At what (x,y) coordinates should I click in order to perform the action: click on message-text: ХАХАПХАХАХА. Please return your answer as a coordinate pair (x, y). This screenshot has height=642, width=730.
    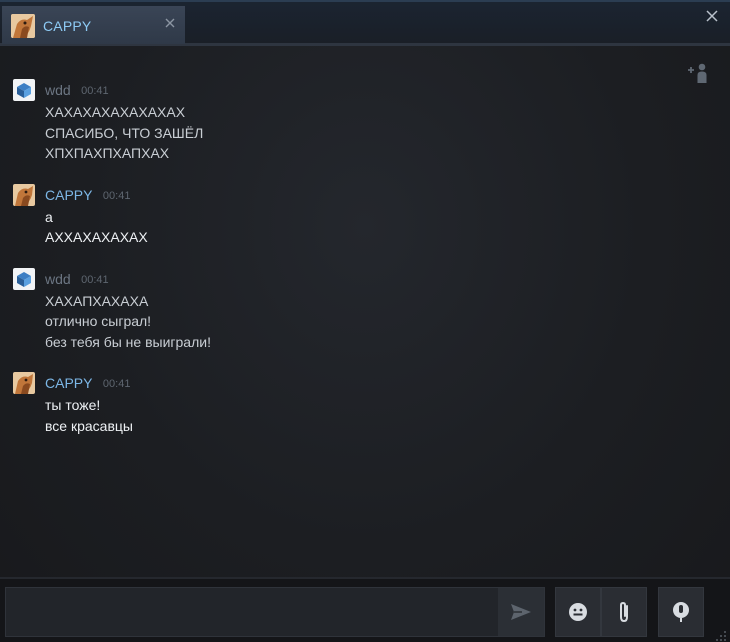
    Looking at the image, I should click on (97, 300).